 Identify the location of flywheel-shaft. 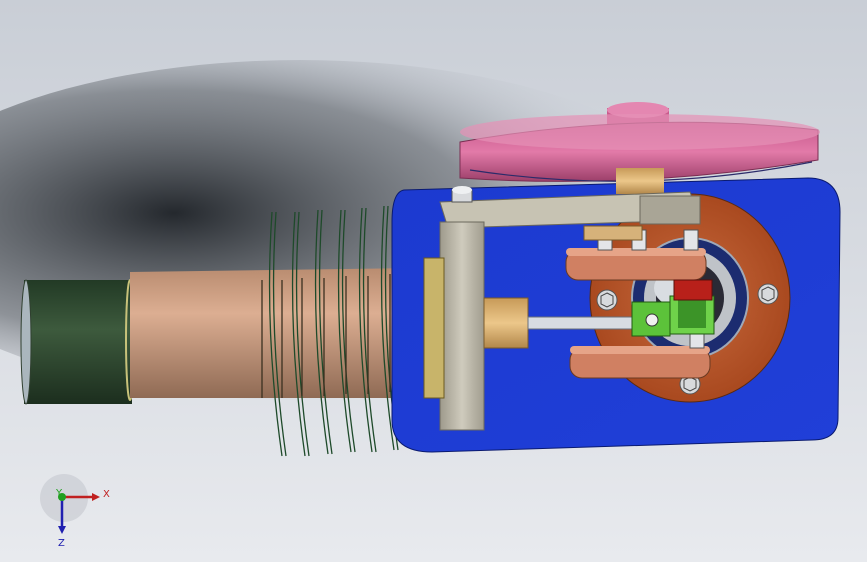
(640, 181).